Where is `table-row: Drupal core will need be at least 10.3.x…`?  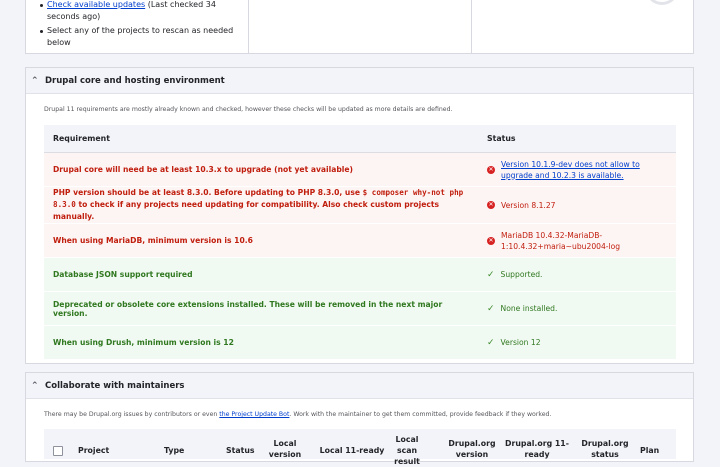
table-row: Drupal core will need be at least 10.3.x… is located at coordinates (360, 169).